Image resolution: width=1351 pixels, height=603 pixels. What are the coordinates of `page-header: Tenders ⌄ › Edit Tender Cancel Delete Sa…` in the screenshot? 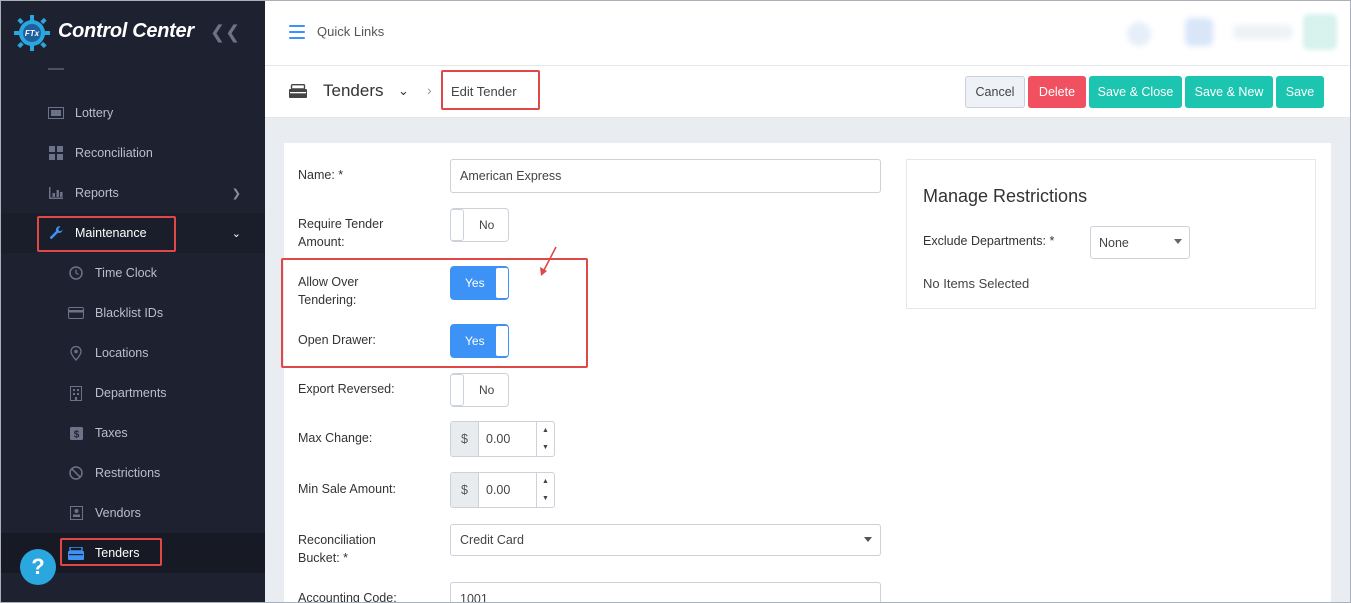 It's located at (808, 92).